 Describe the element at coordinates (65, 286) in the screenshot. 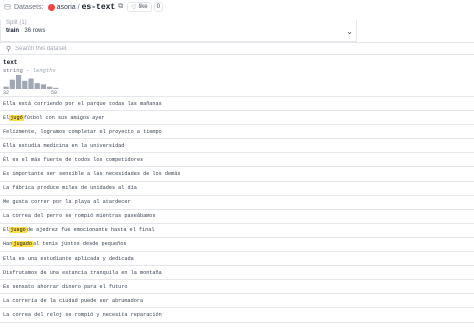

I see `cell-text: Es sensato ahorrar dinero para el futuro` at that location.